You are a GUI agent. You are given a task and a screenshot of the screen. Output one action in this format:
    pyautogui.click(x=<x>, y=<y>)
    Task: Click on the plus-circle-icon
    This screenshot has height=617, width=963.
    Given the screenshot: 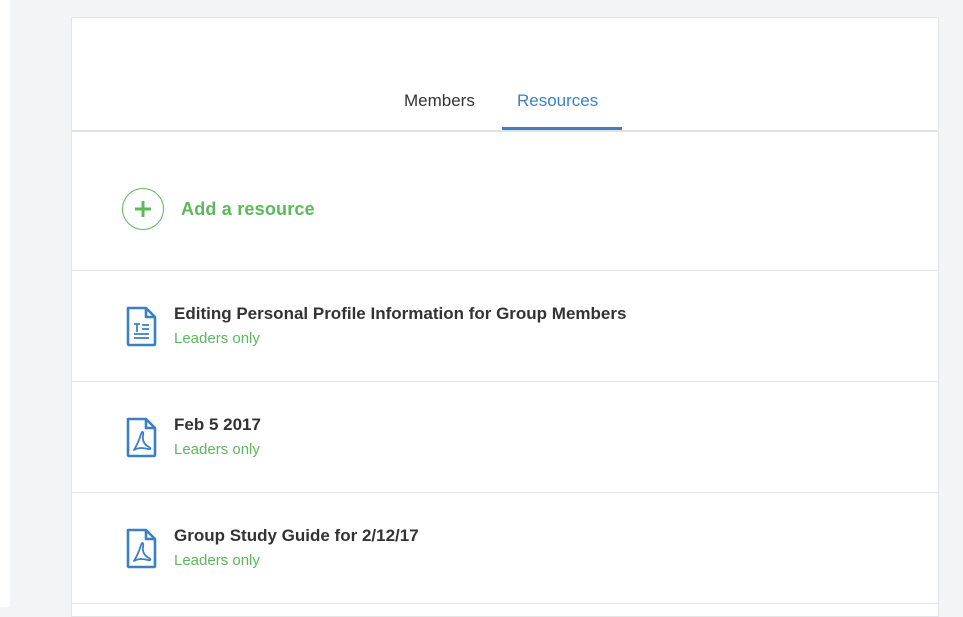 What is the action you would take?
    pyautogui.click(x=143, y=209)
    